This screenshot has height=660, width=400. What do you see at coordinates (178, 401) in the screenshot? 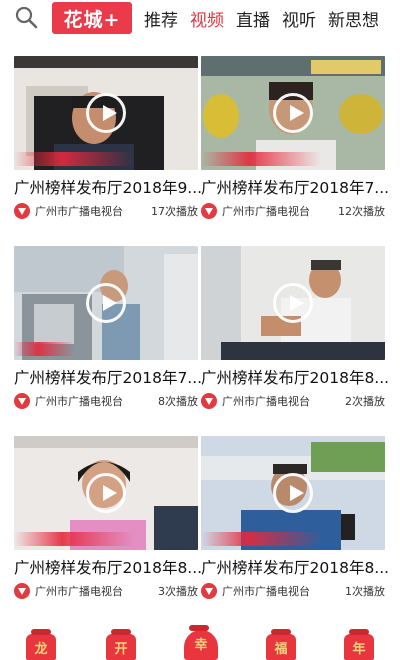
I see `play-count: 8次播放` at bounding box center [178, 401].